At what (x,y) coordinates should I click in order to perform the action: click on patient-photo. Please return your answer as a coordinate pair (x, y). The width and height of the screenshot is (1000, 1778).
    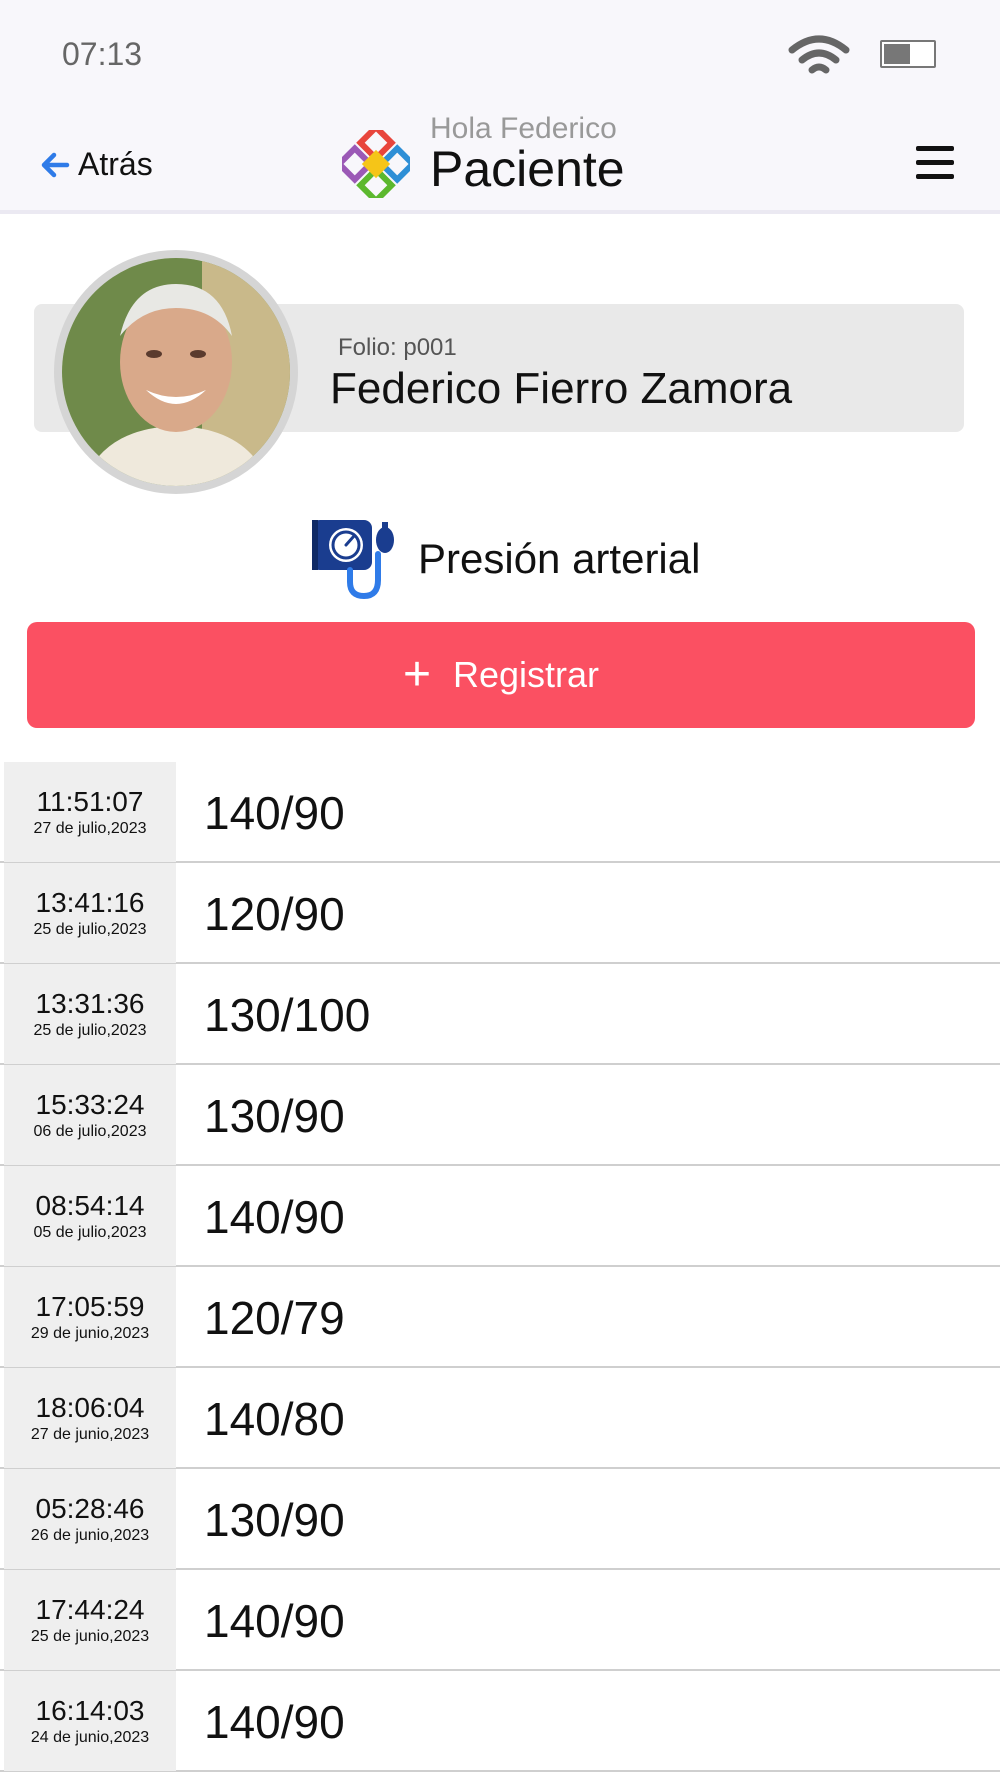
    Looking at the image, I should click on (176, 372).